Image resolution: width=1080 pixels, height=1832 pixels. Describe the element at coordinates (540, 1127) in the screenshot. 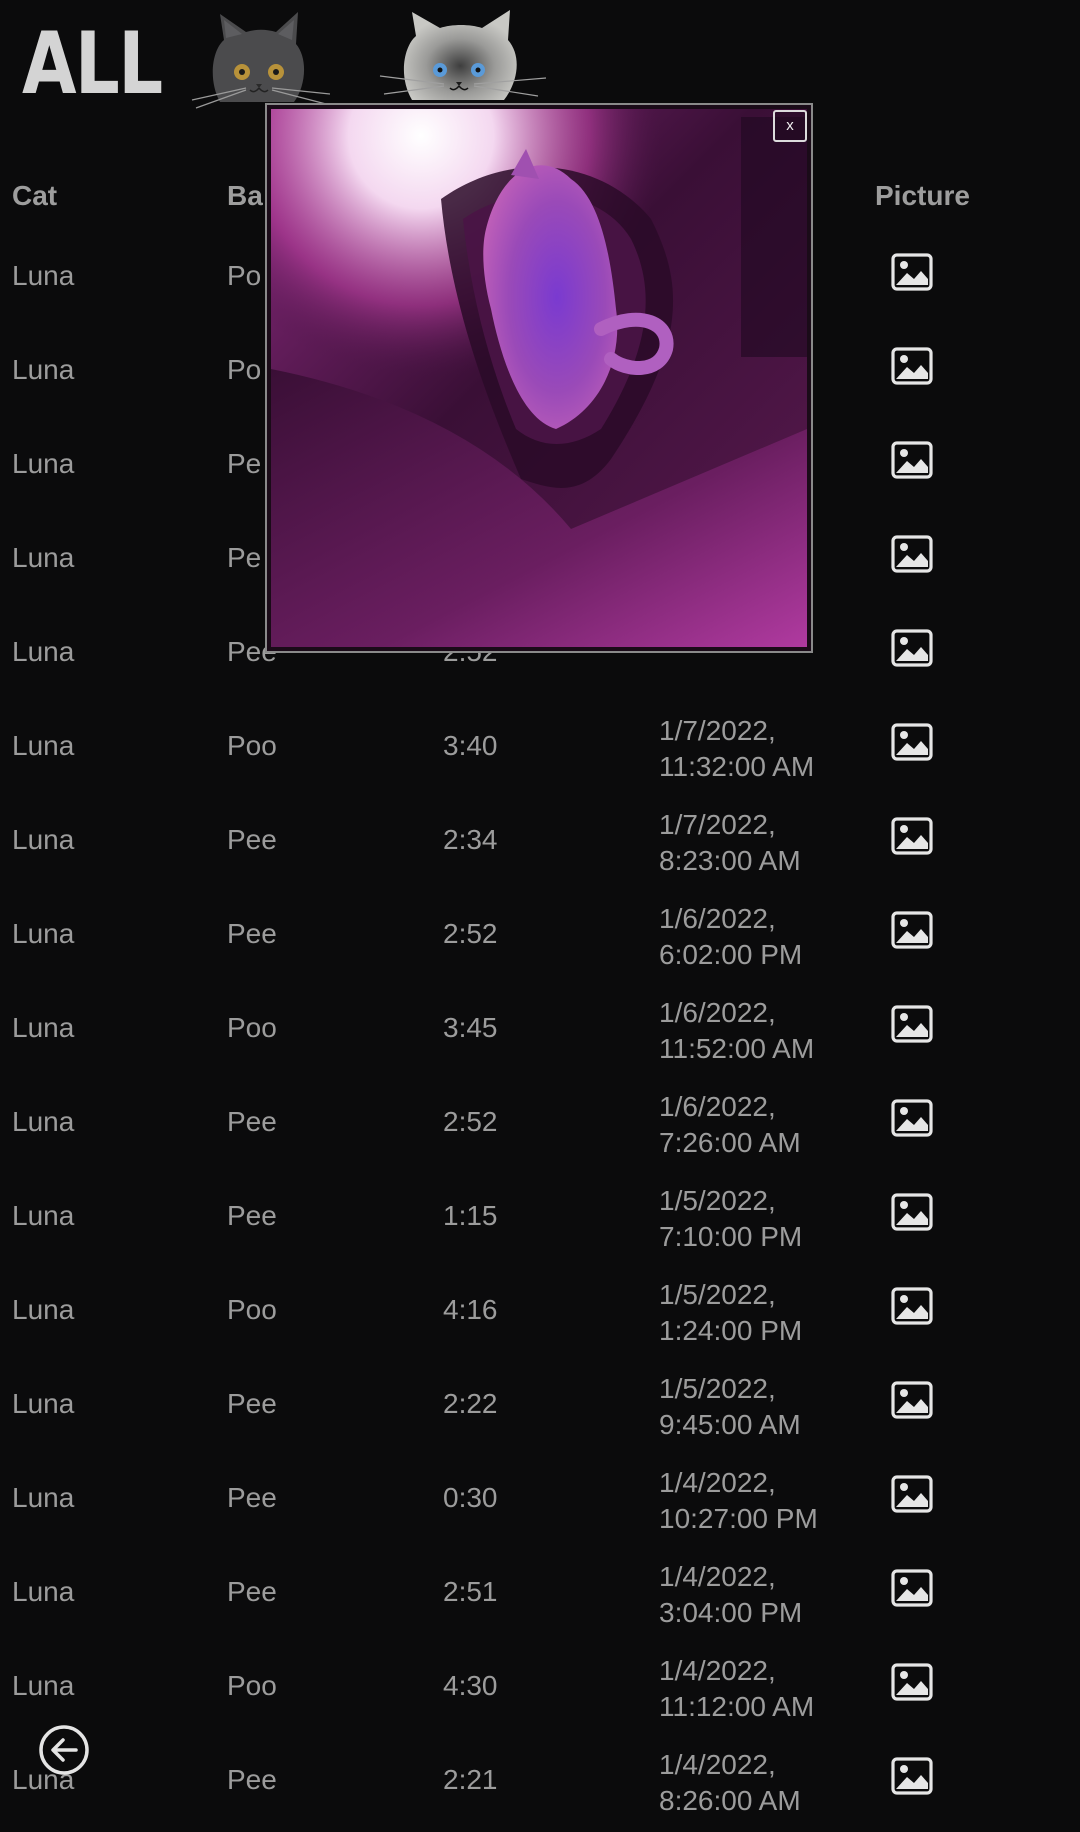

I see `table-row: Luna Pee 2:52 1/6/2022, 7:26:00 AM` at that location.